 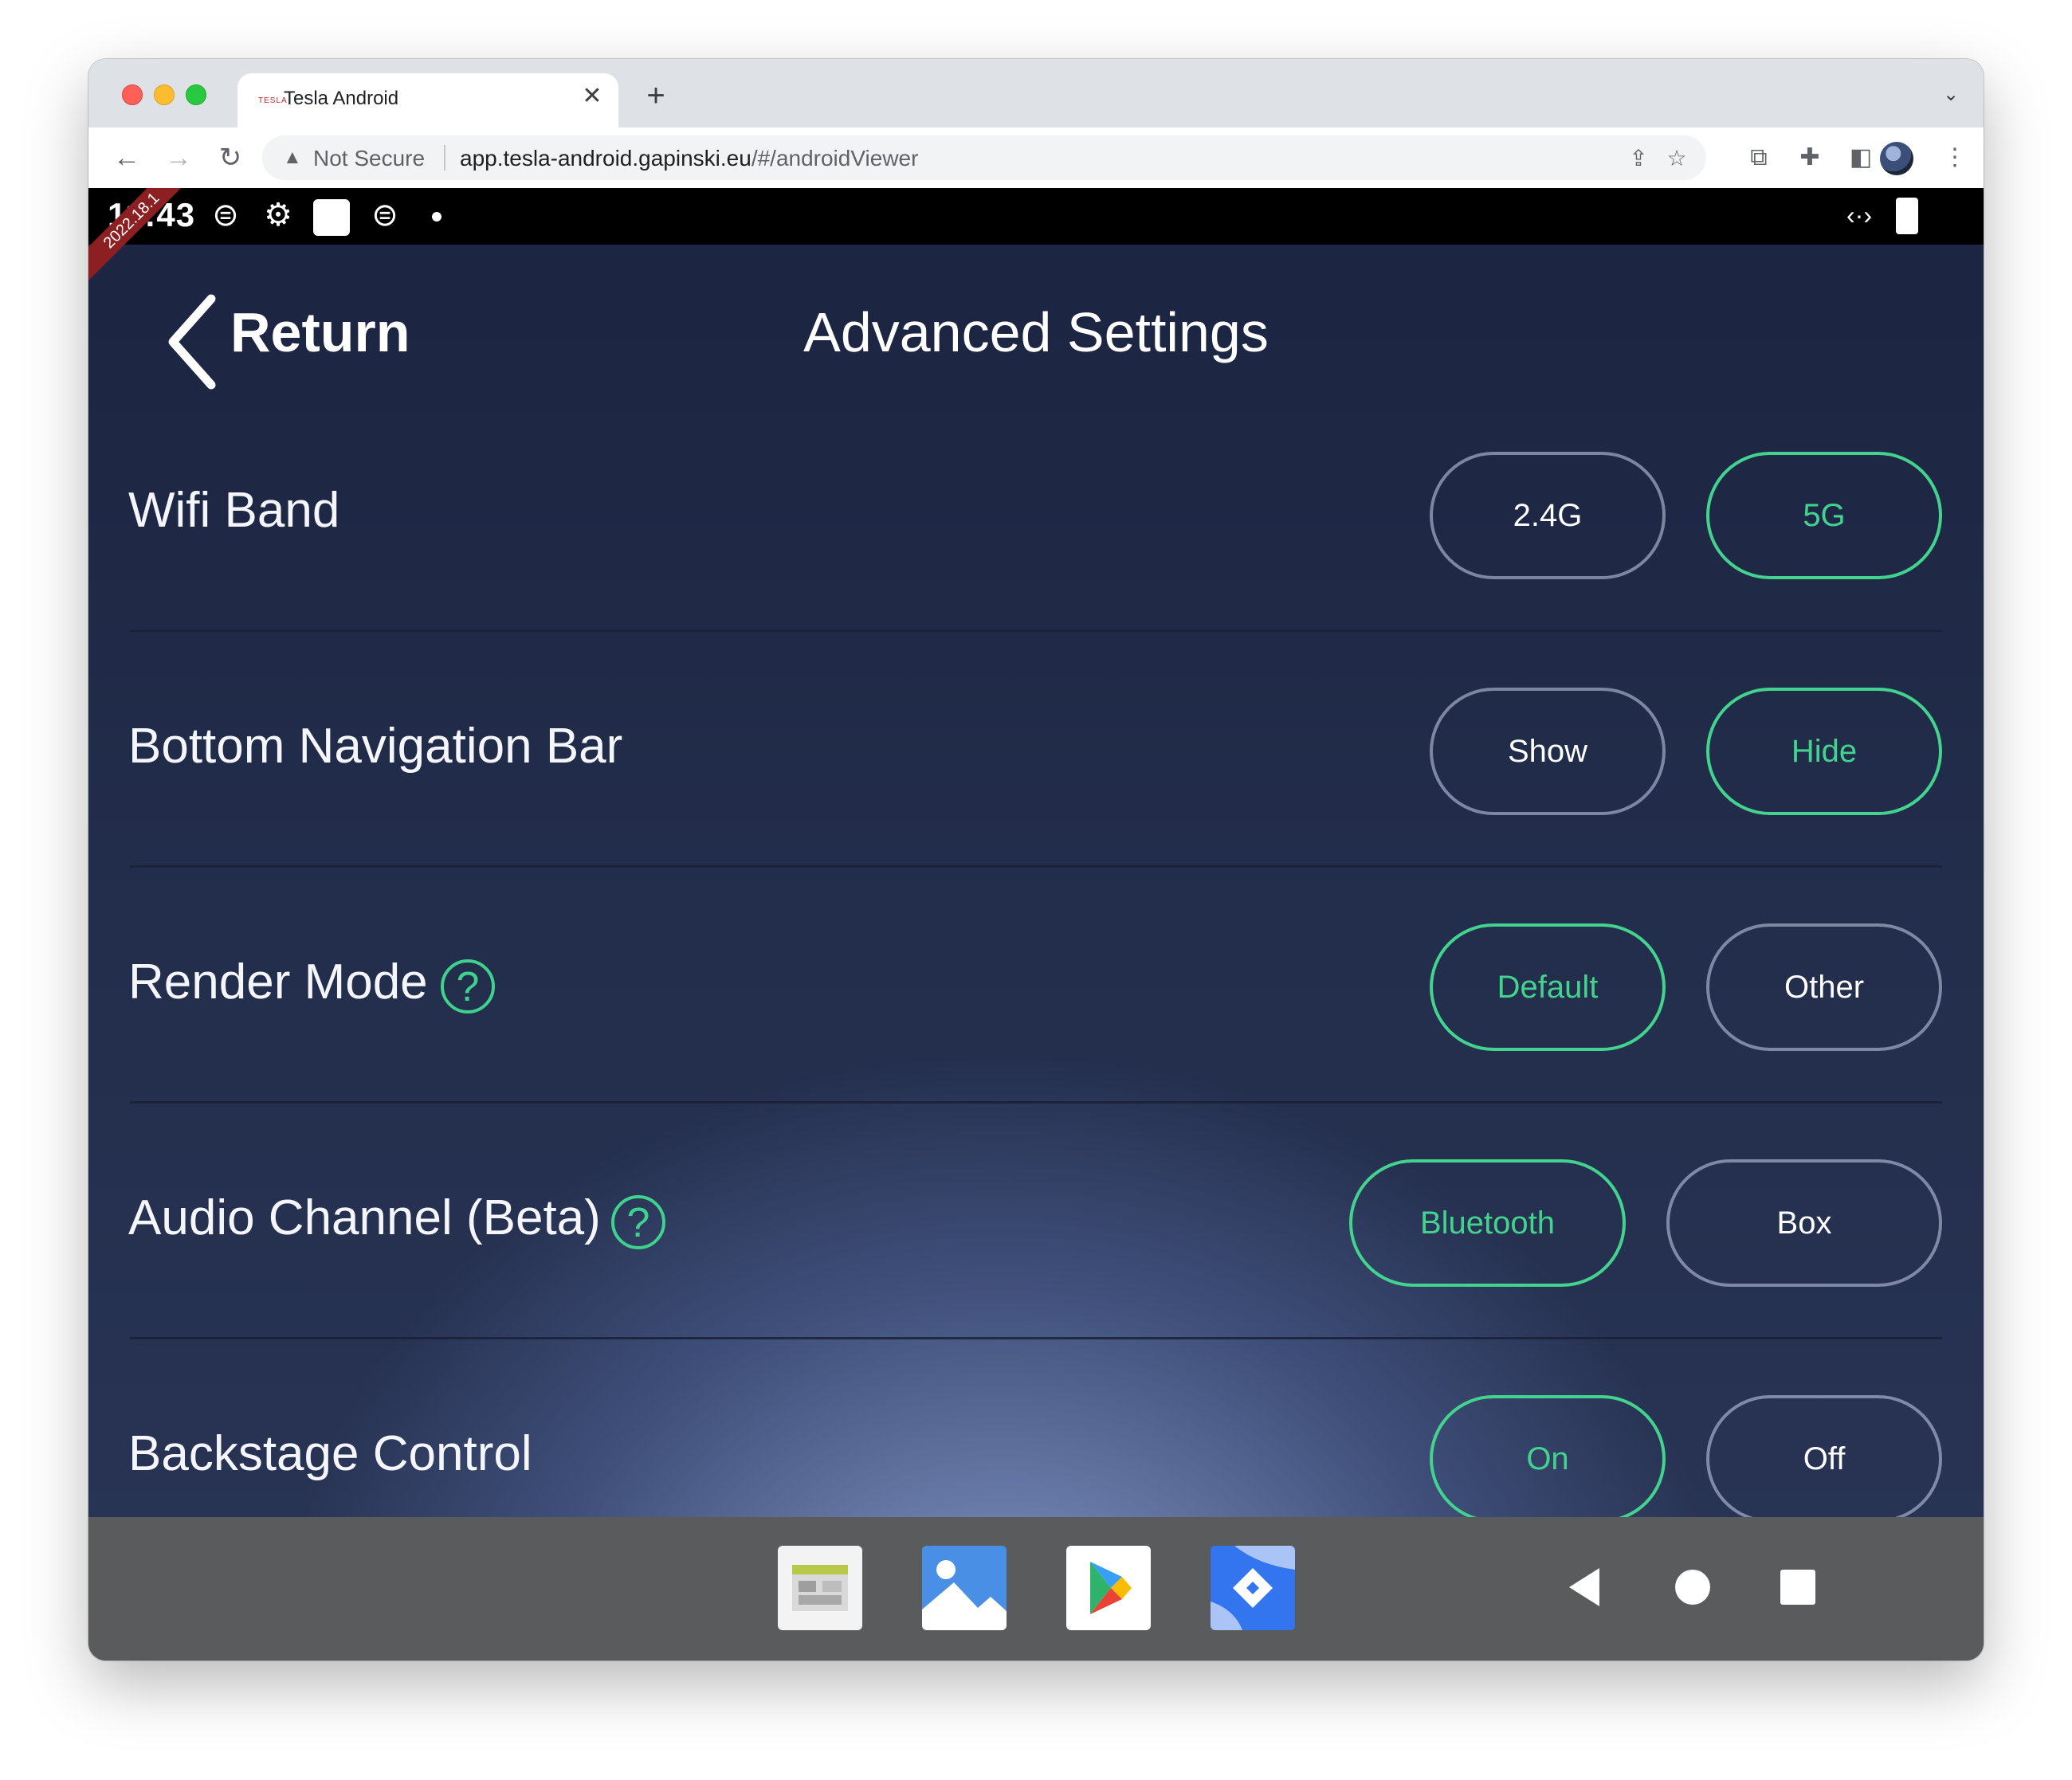 I want to click on data-transfer-icon: ‹·›, so click(x=1859, y=215).